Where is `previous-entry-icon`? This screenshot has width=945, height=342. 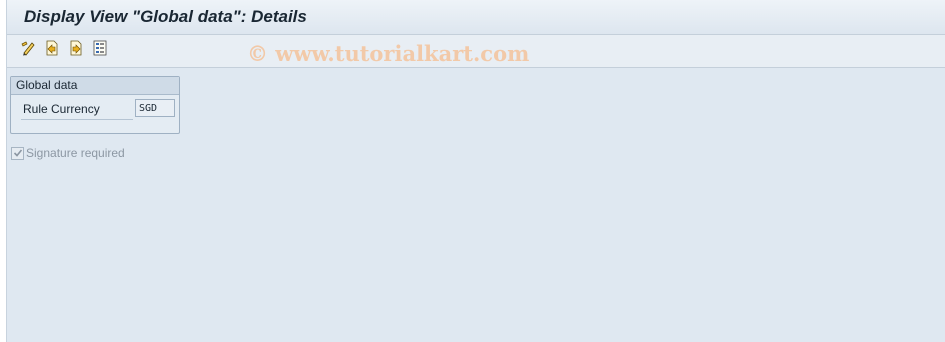 previous-entry-icon is located at coordinates (52, 50).